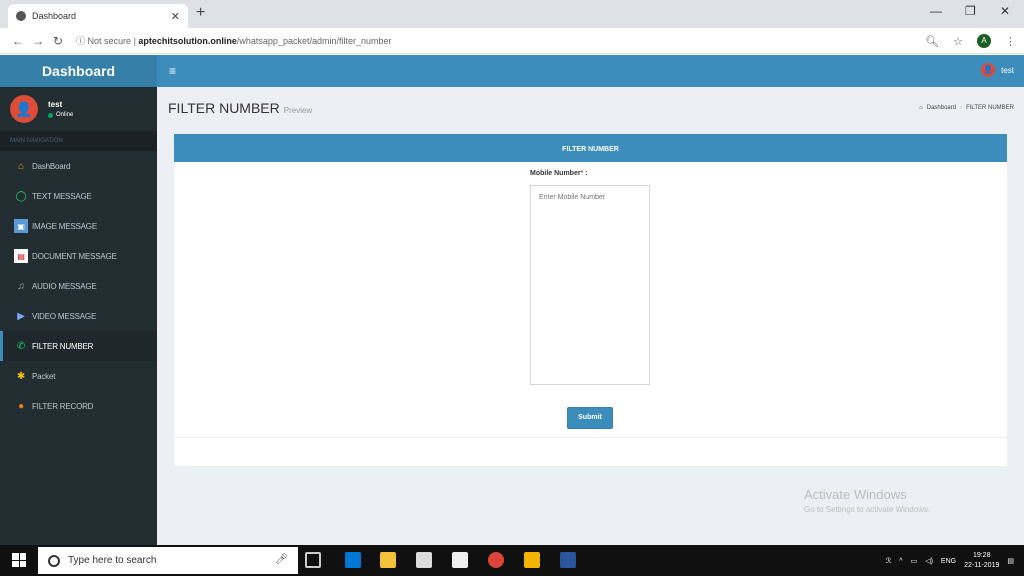 The height and width of the screenshot is (576, 1024). Describe the element at coordinates (914, 561) in the screenshot. I see `network-icon: ▭` at that location.